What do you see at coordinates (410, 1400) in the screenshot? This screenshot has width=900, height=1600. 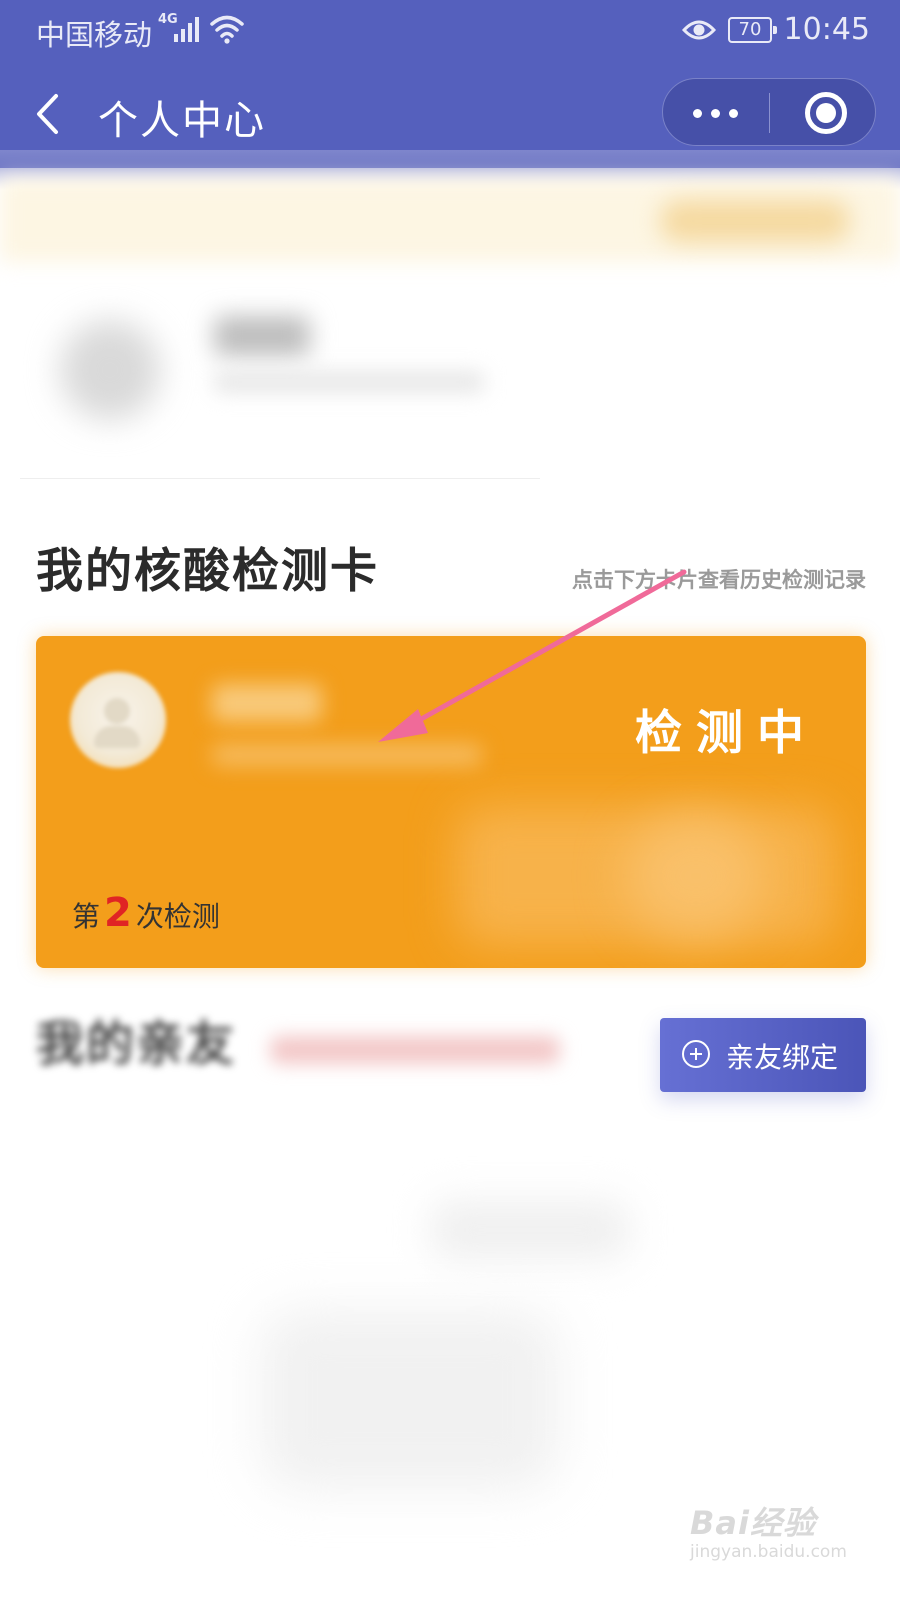 I see `blurred-empty-state-illustration` at bounding box center [410, 1400].